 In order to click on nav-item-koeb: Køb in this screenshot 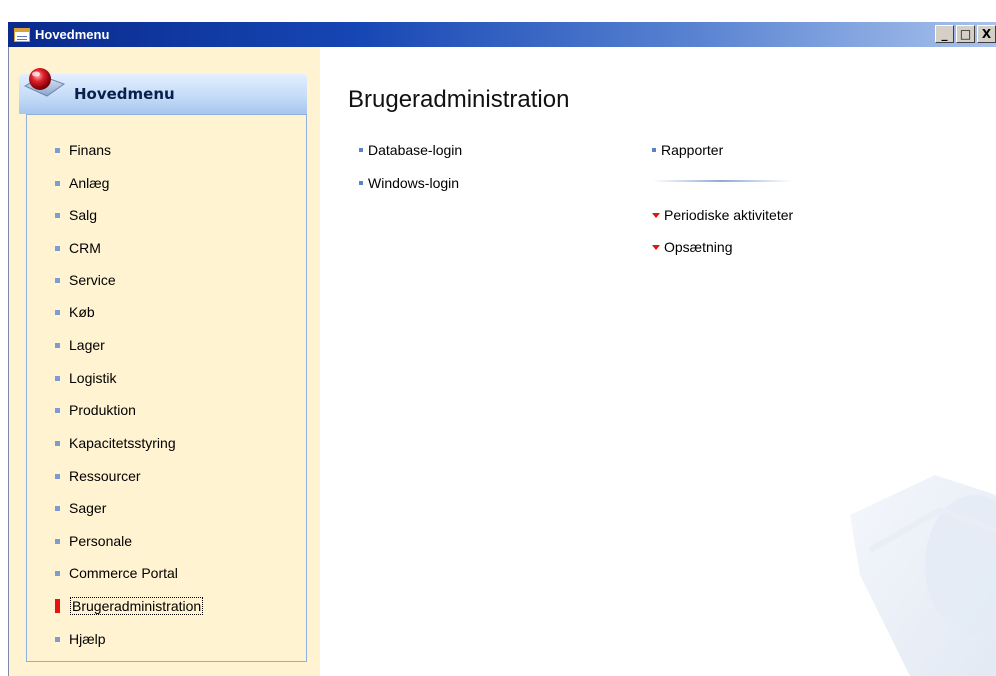, I will do `click(75, 312)`.